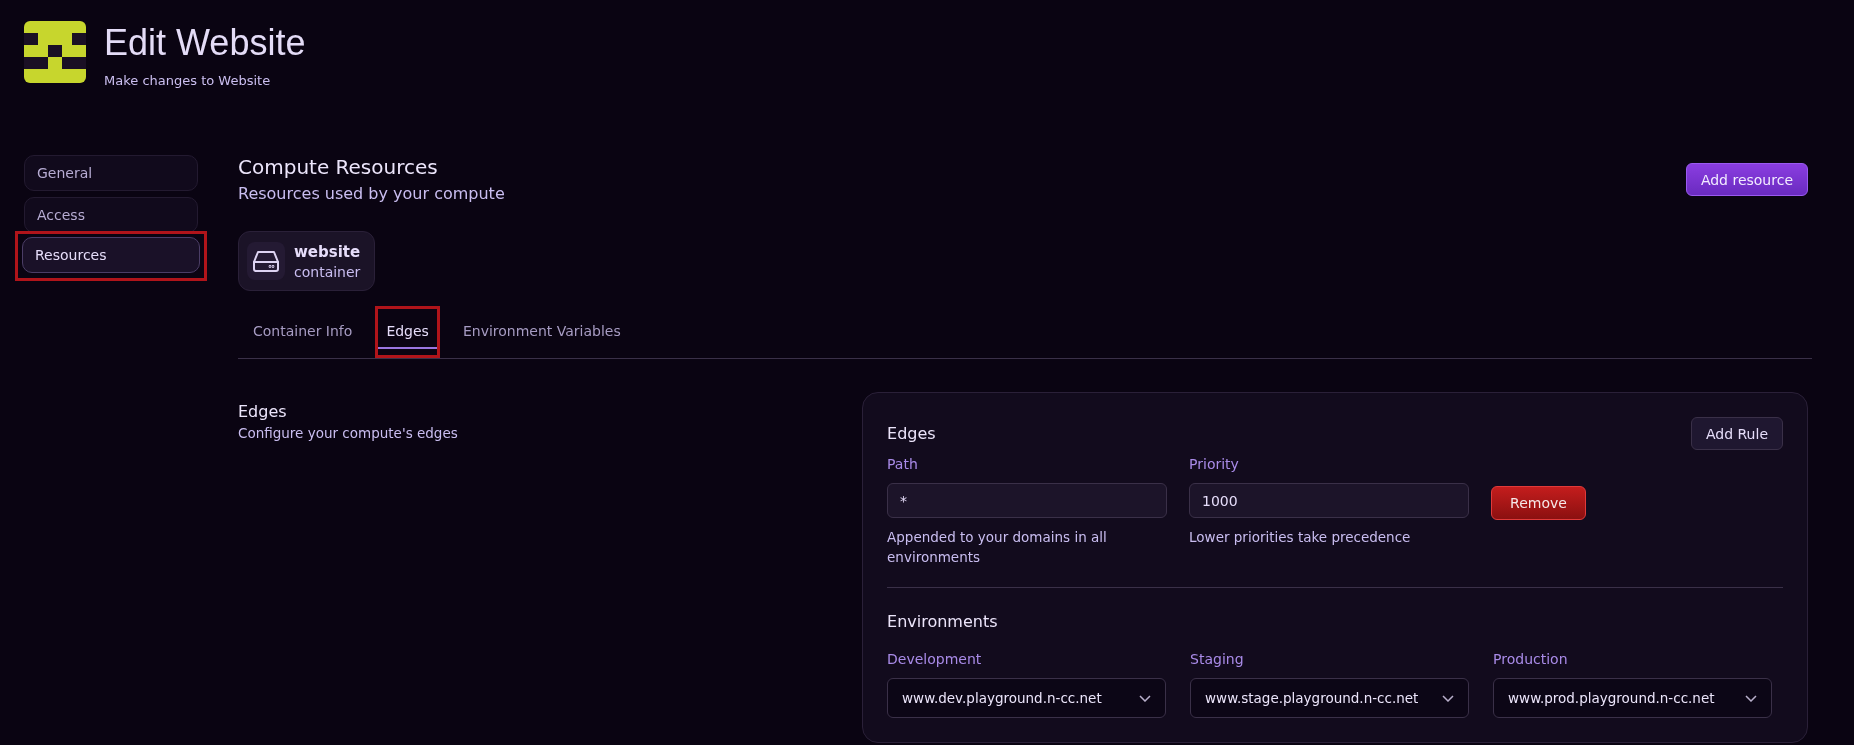 The height and width of the screenshot is (745, 1854). What do you see at coordinates (111, 215) in the screenshot?
I see `sidebar-item: Access` at bounding box center [111, 215].